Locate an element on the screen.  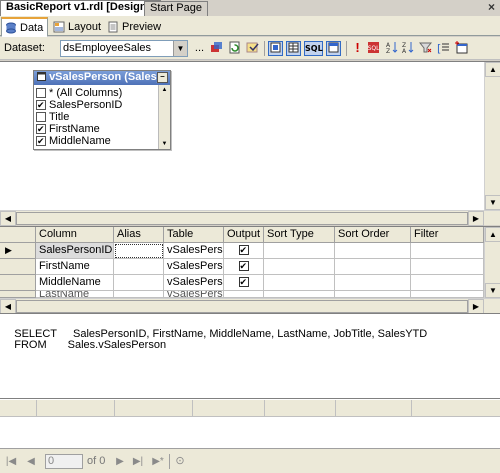
diagram-vertical-scrollbar: ▲ ▼ is located at coordinates (492, 136).